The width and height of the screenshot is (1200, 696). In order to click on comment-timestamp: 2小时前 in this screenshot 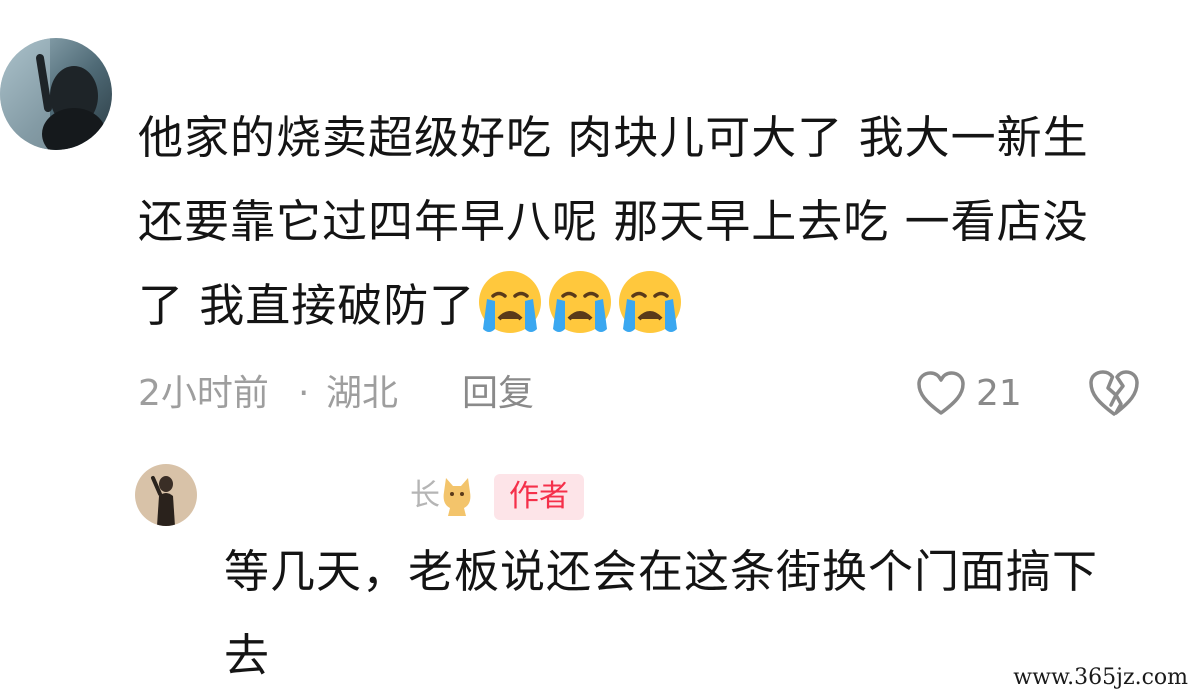, I will do `click(203, 393)`.